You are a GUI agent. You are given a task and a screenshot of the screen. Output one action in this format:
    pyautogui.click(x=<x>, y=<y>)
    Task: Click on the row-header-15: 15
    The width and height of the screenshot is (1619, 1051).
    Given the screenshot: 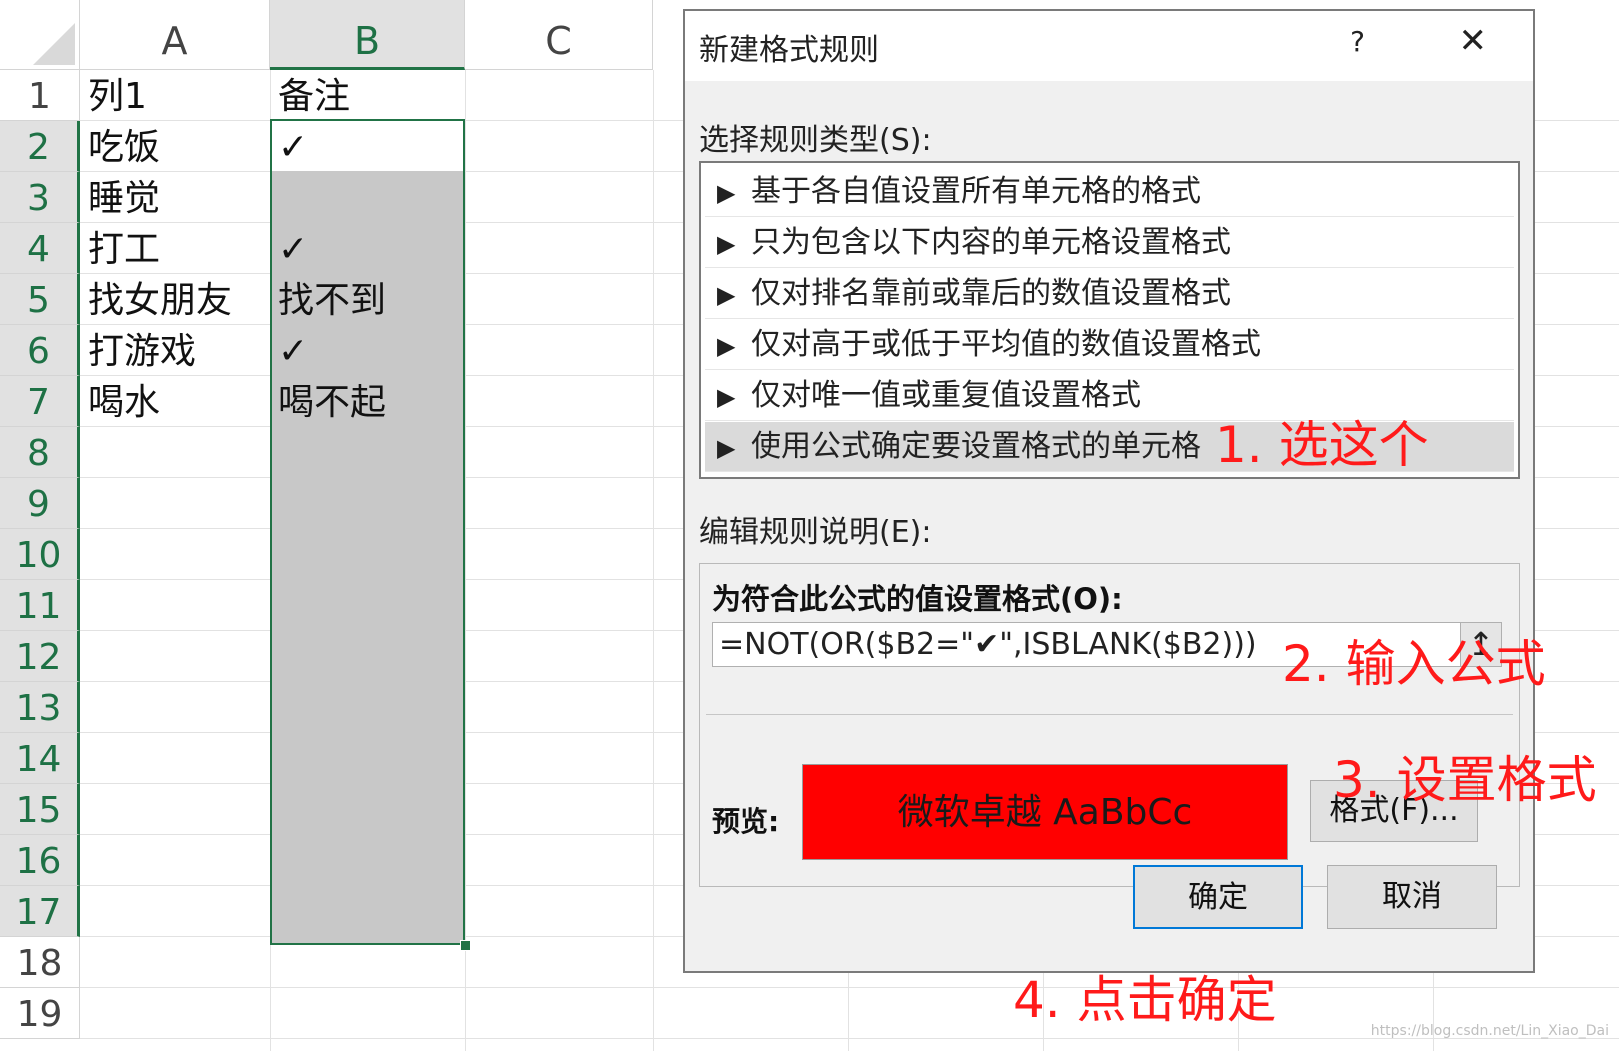 What is the action you would take?
    pyautogui.click(x=40, y=809)
    